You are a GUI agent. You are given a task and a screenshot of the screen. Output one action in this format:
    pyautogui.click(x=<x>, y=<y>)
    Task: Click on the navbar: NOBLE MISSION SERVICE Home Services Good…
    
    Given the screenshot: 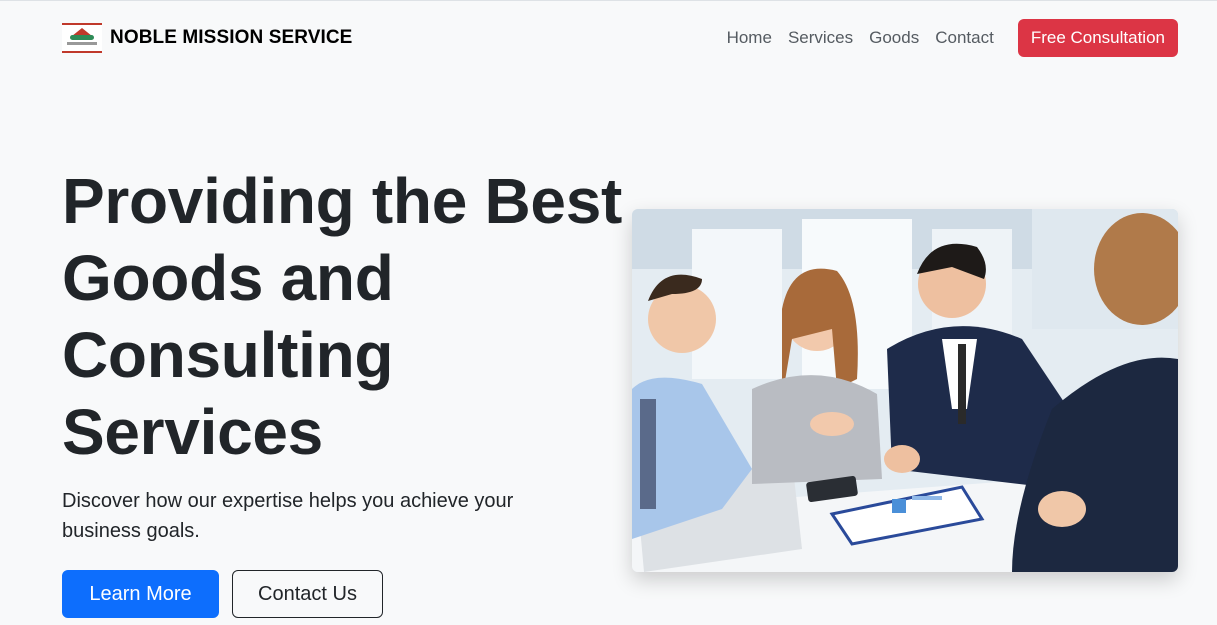 What is the action you would take?
    pyautogui.click(x=608, y=37)
    